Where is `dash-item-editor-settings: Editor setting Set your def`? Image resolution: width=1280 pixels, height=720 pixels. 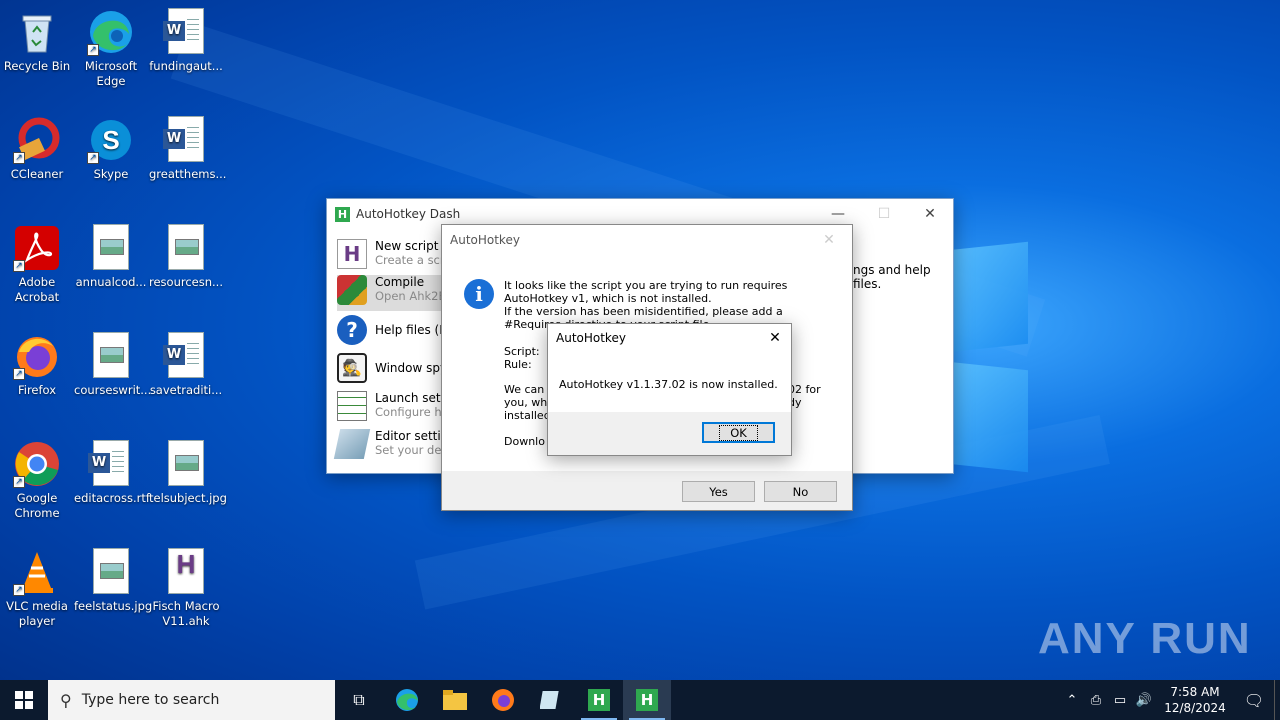
dash-item-editor-settings: Editor setting Set your def is located at coordinates (395, 447).